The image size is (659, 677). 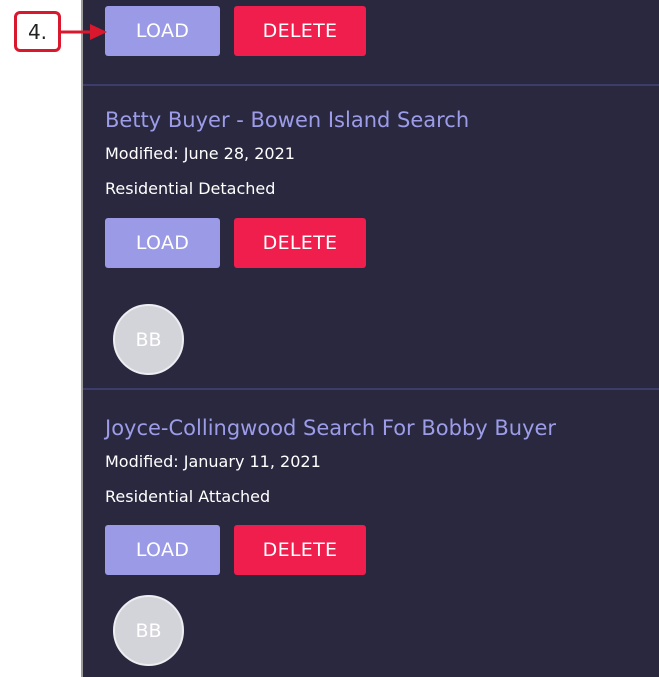 I want to click on modified-date: Modified: June 28, 2021, so click(x=200, y=153).